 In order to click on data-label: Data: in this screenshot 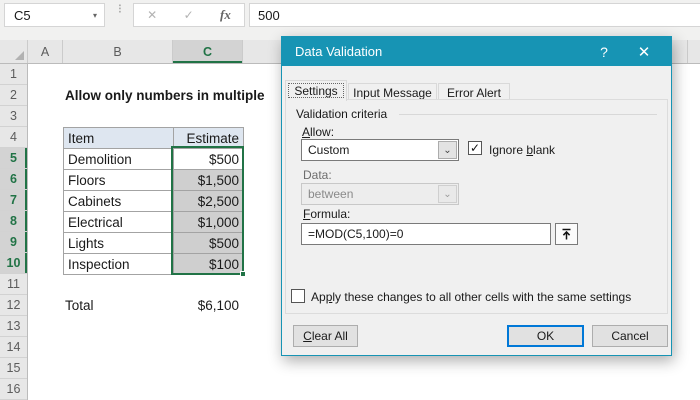, I will do `click(317, 175)`.